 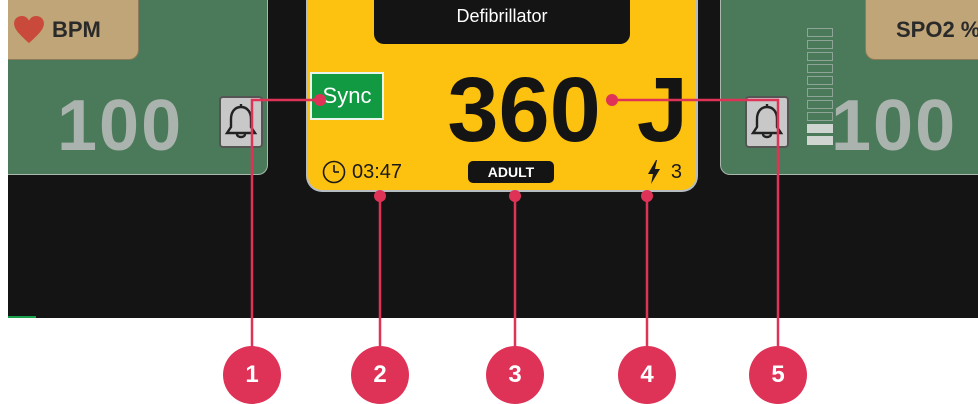 I want to click on spo2-label: SPO2 %, so click(x=937, y=29).